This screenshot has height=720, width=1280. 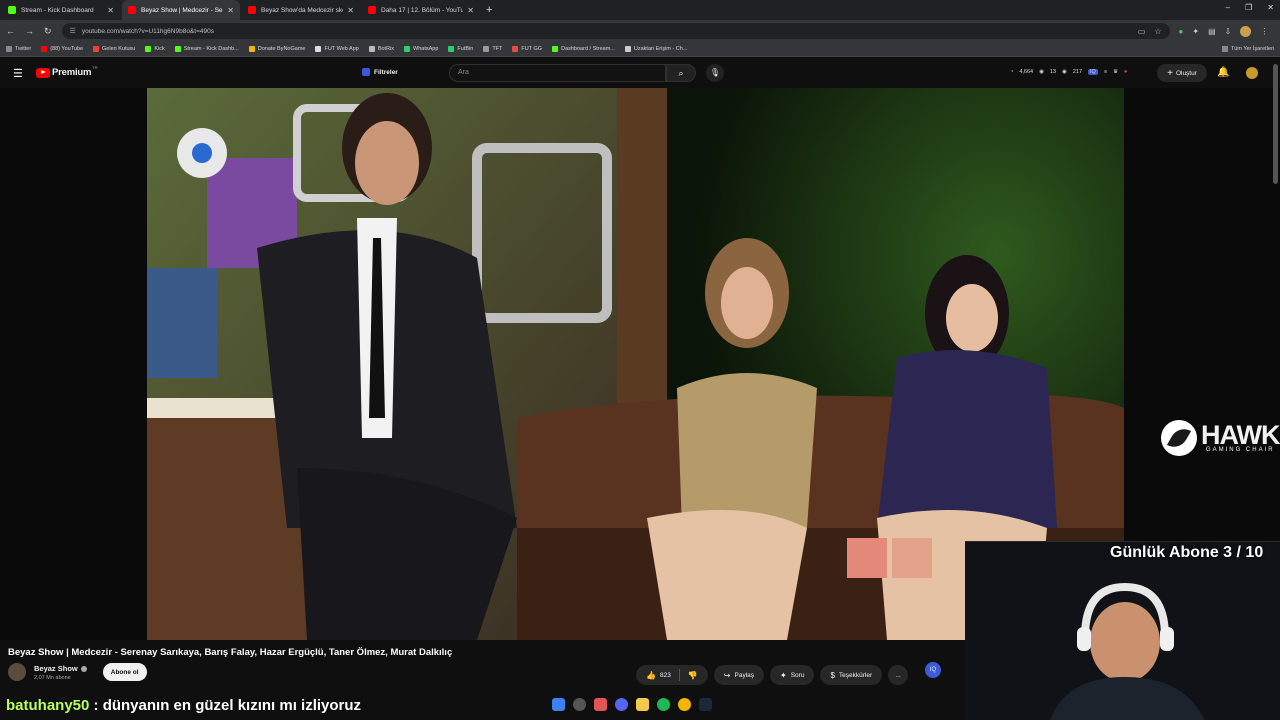 What do you see at coordinates (705, 704) in the screenshot?
I see `steam-icon` at bounding box center [705, 704].